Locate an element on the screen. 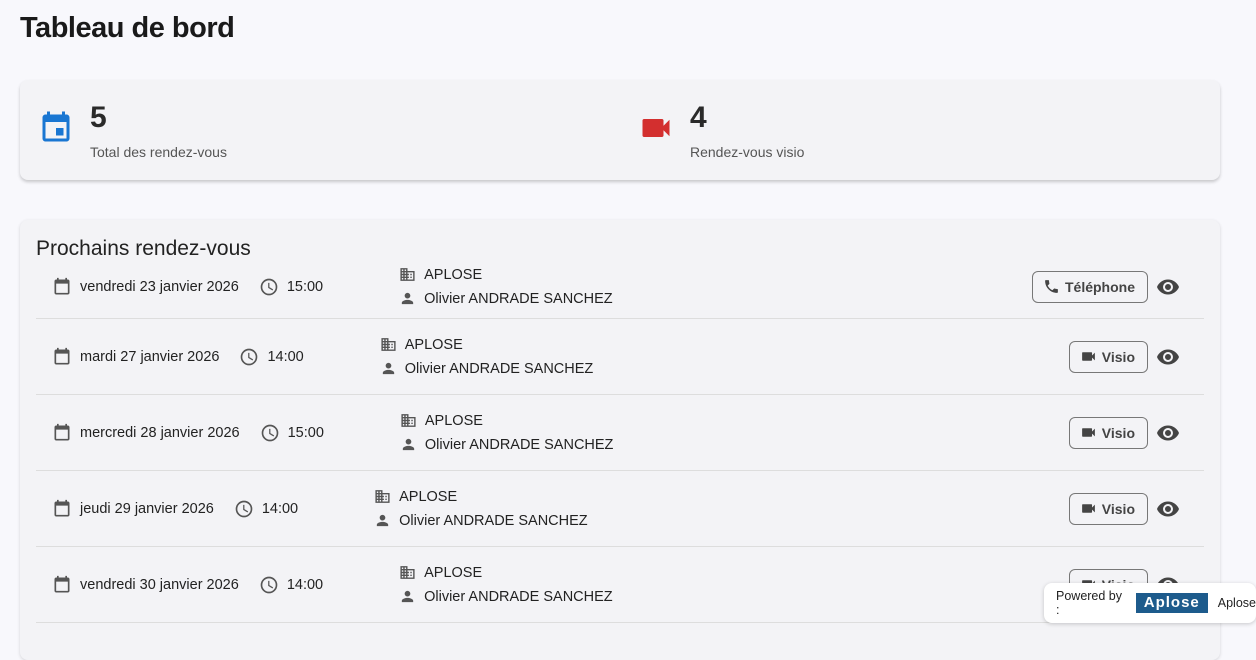 The image size is (1256, 660). appointment-date: vendredi 23 janvier 2026 is located at coordinates (159, 286).